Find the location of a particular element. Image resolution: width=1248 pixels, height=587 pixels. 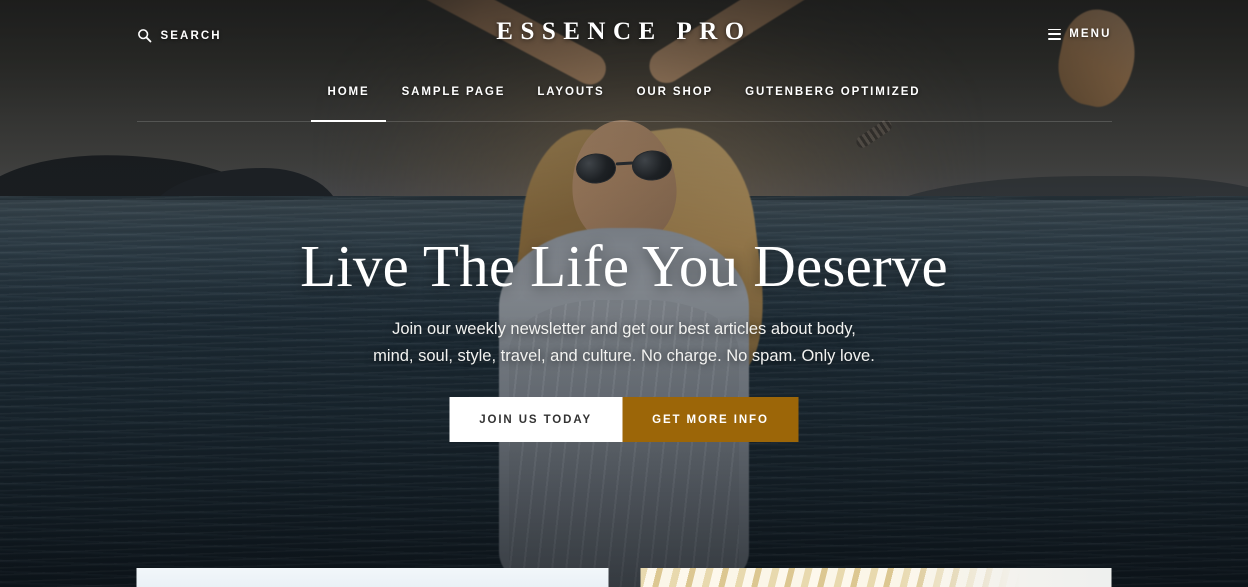

search-label: Search is located at coordinates (191, 35).